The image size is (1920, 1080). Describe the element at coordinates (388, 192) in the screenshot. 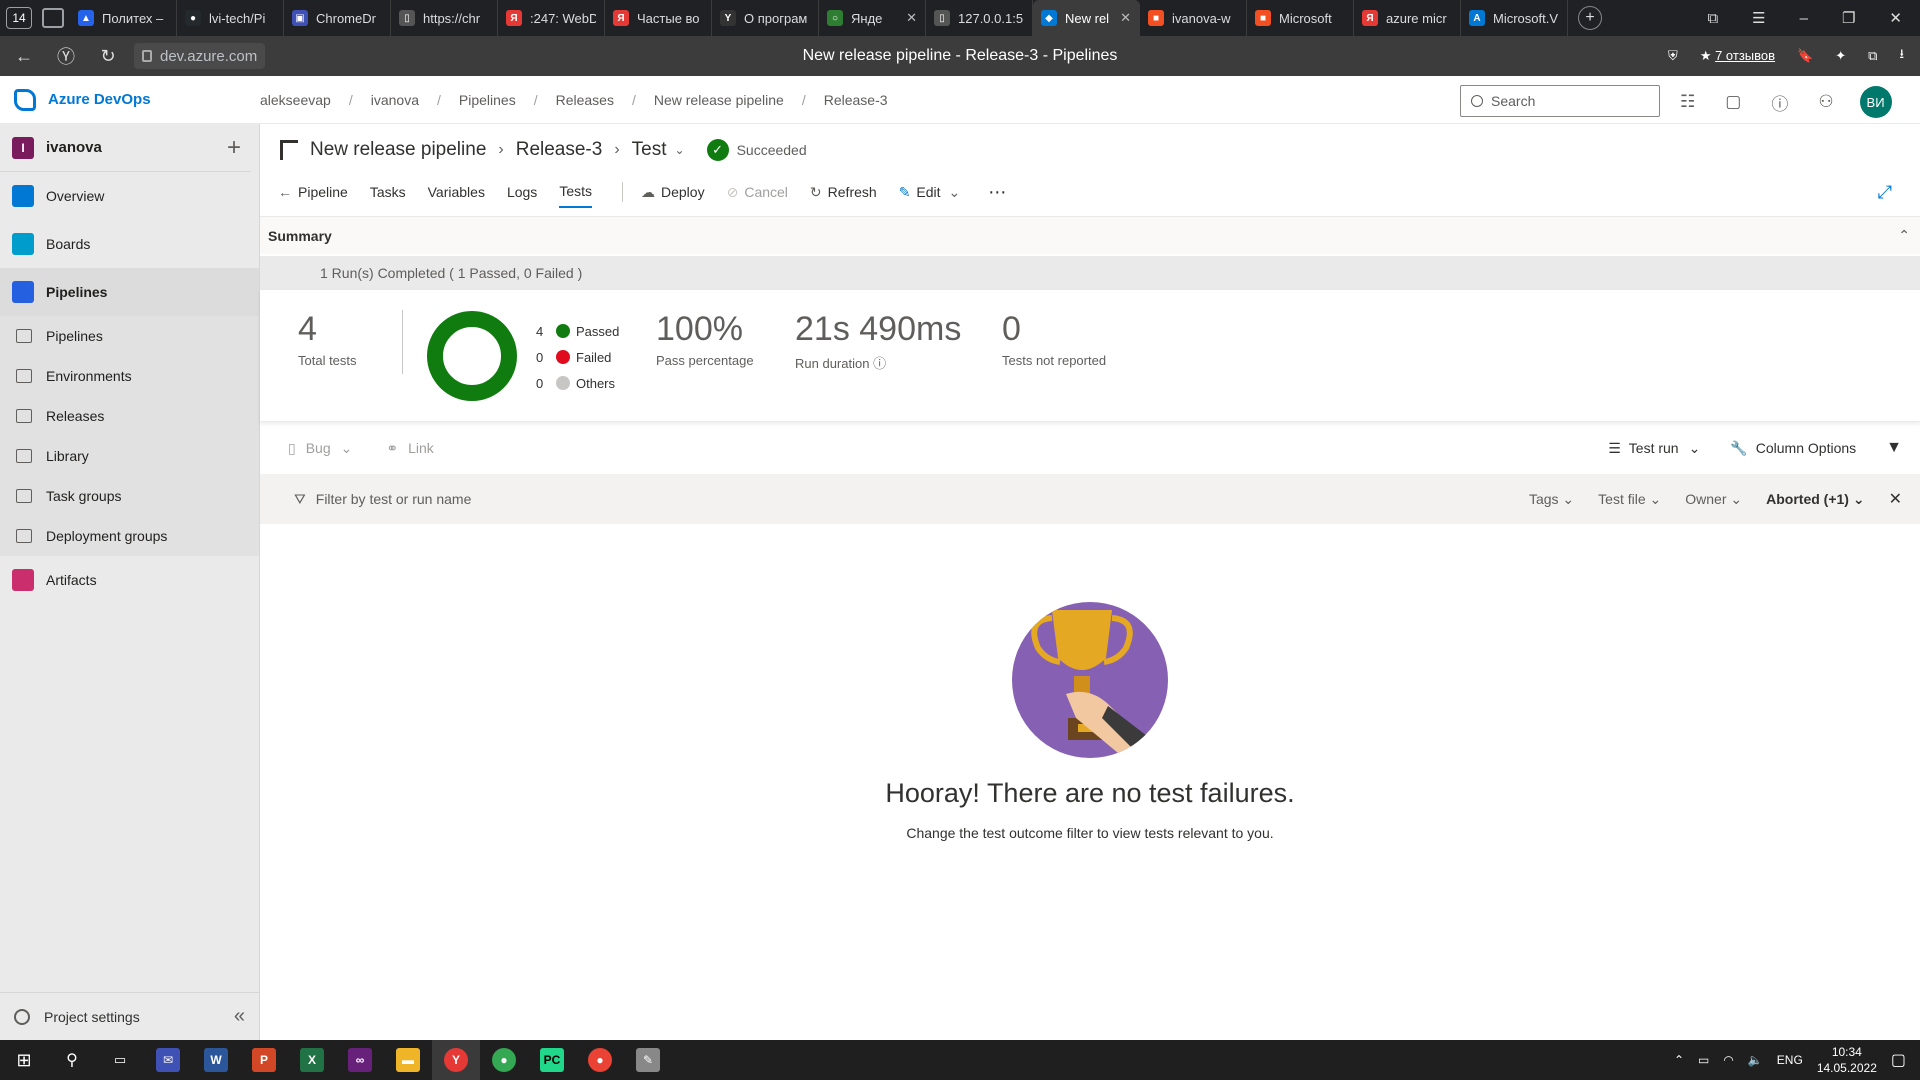

I see `tab-tasks: Tasks` at that location.